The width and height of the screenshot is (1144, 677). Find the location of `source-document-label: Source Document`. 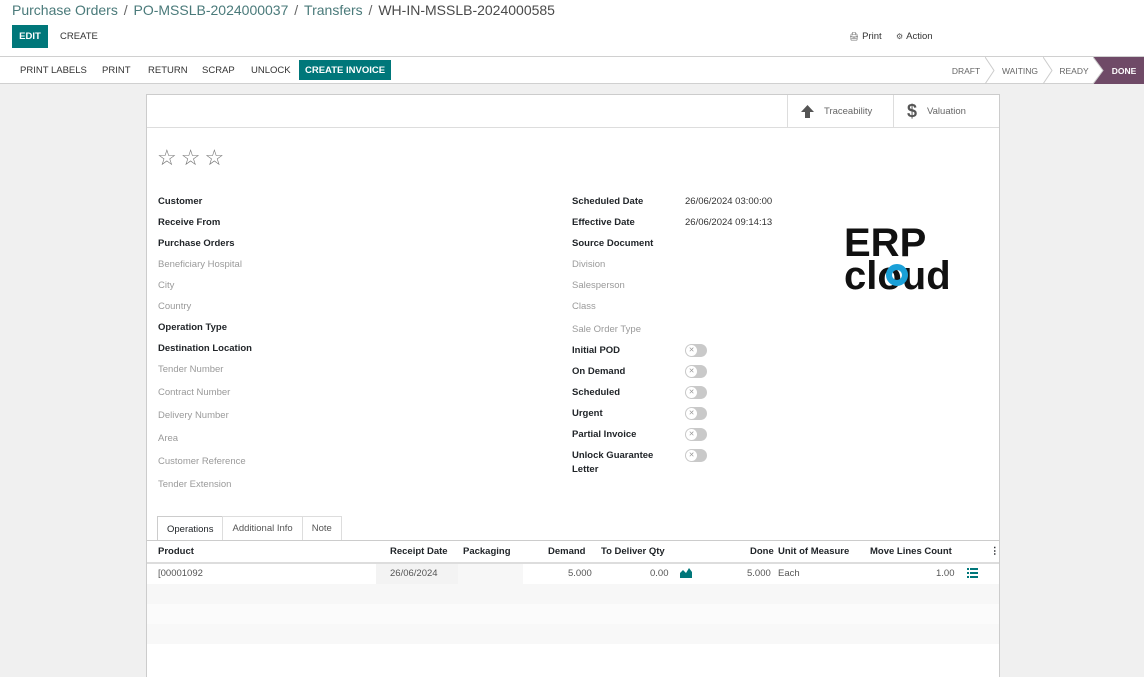

source-document-label: Source Document is located at coordinates (613, 243).